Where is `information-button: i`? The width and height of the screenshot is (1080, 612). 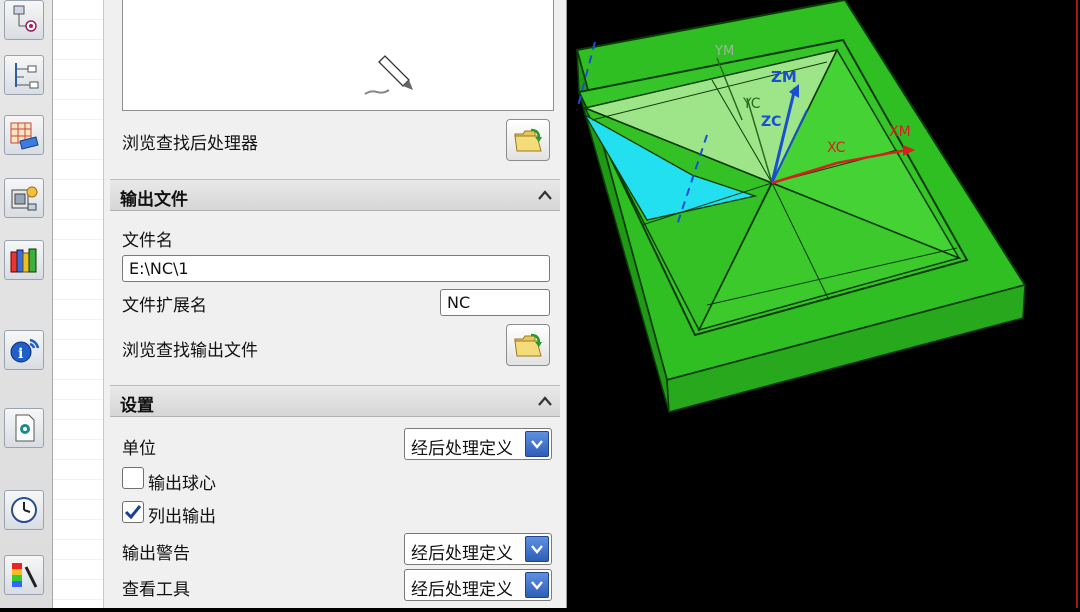 information-button: i is located at coordinates (24, 350).